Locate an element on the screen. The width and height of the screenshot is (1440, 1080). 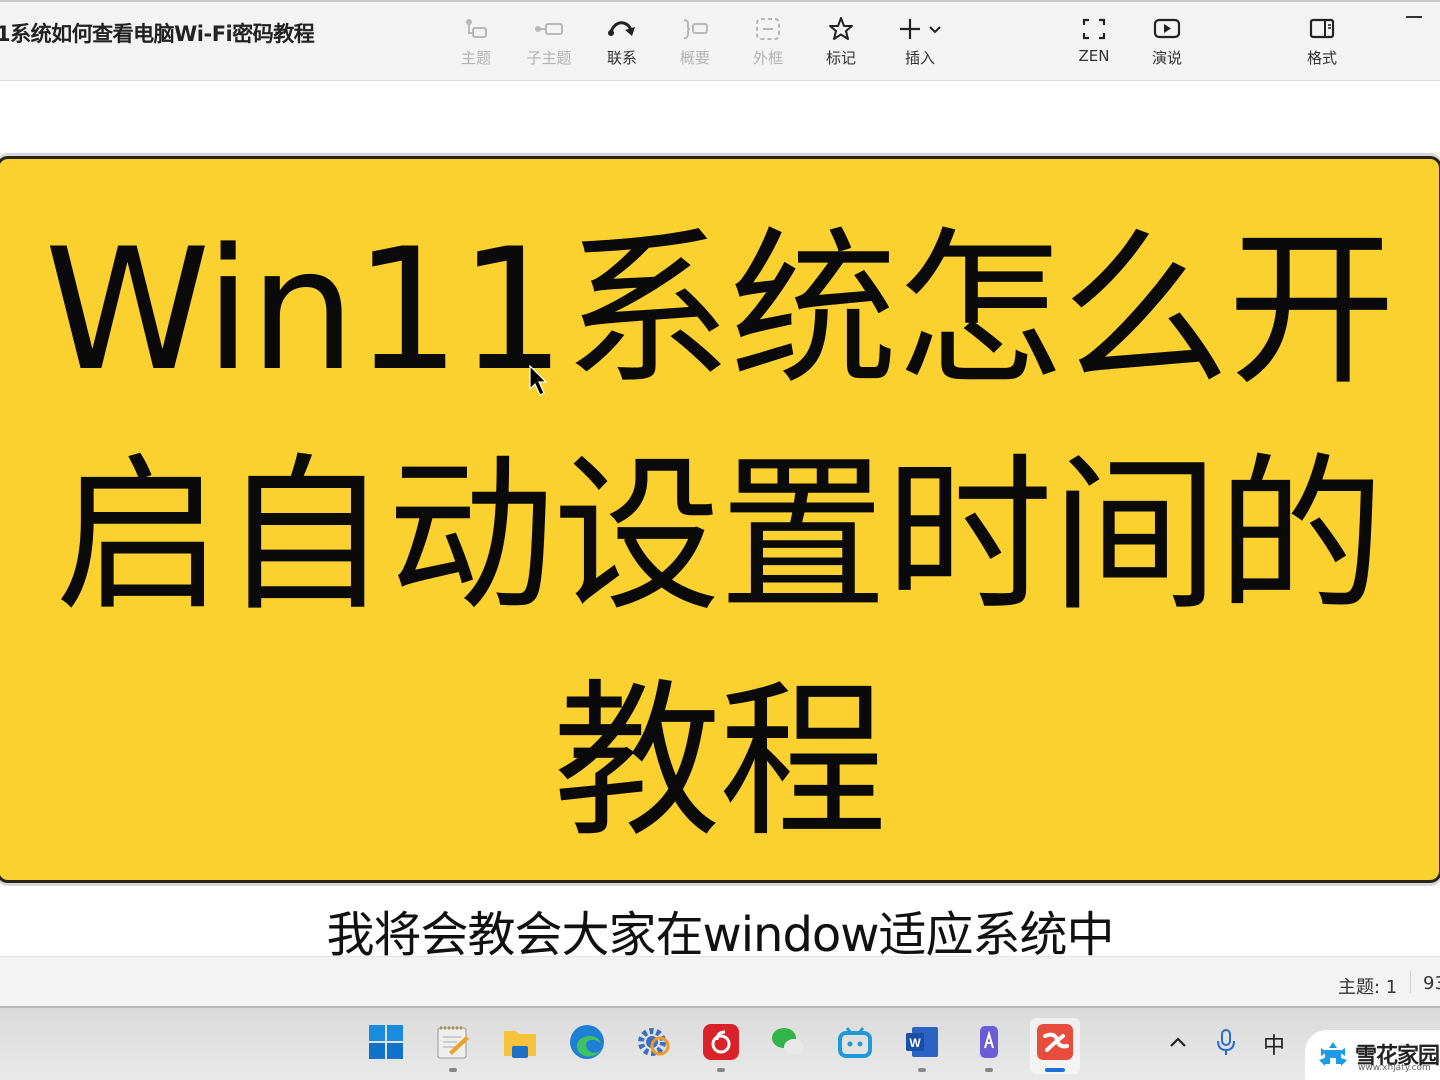
taskbar-start is located at coordinates (386, 1046).